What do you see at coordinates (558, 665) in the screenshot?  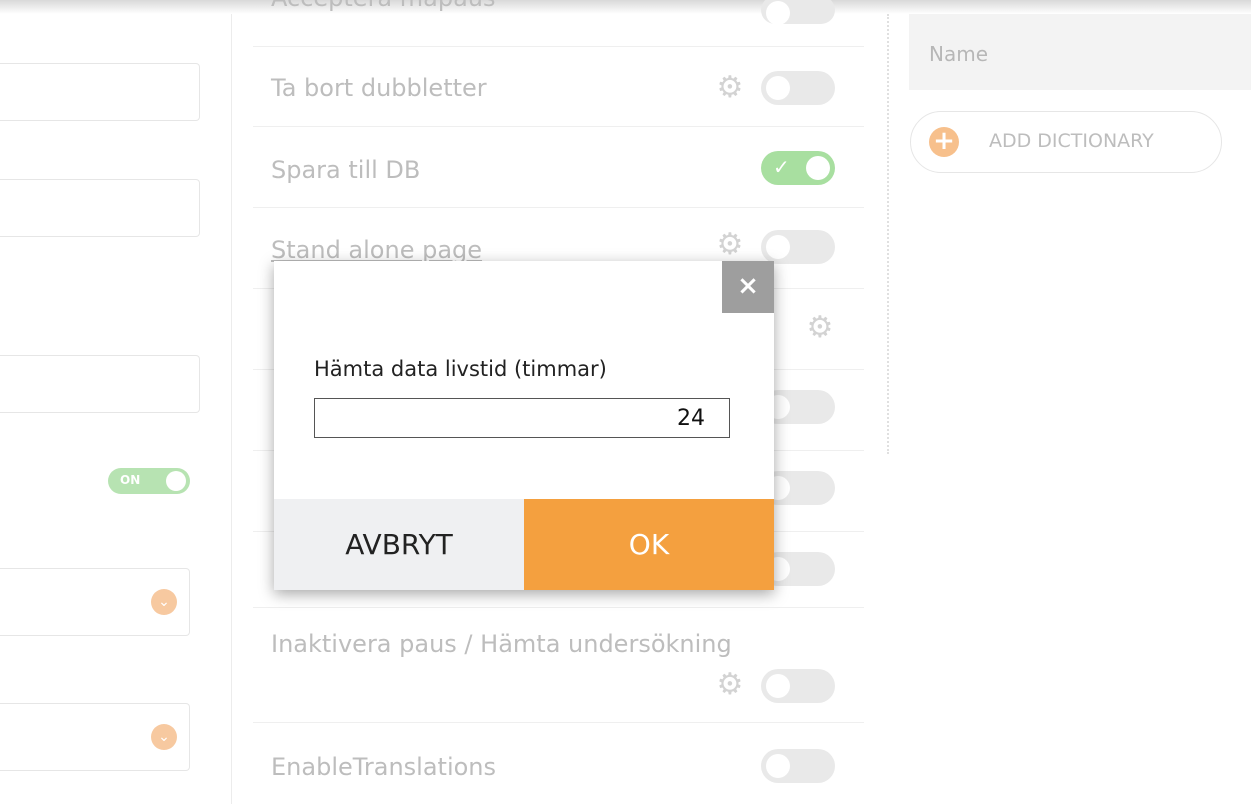 I see `setting-row-disable-pause: Inaktivera paus / Hämta undersökning ⚙` at bounding box center [558, 665].